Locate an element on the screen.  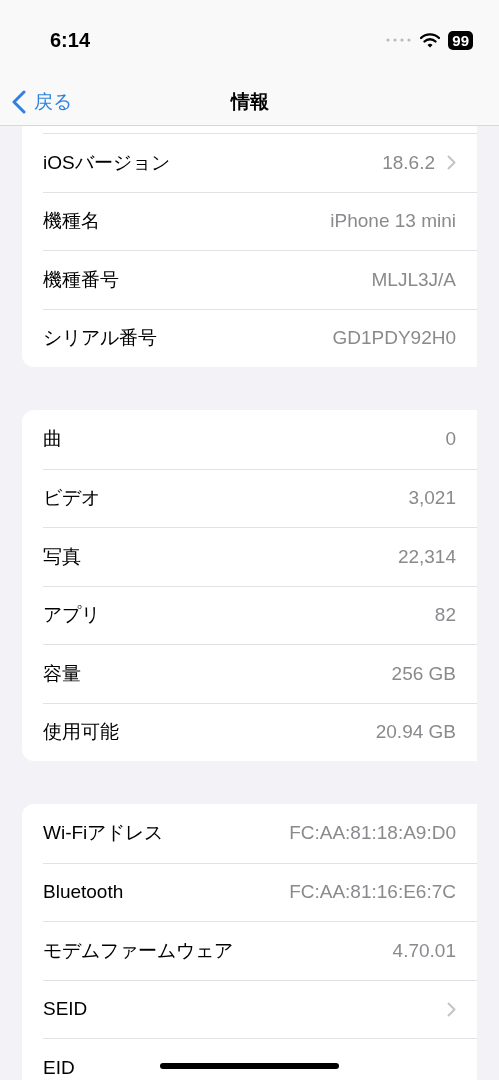
row-value: 4.70.01 is located at coordinates (424, 950).